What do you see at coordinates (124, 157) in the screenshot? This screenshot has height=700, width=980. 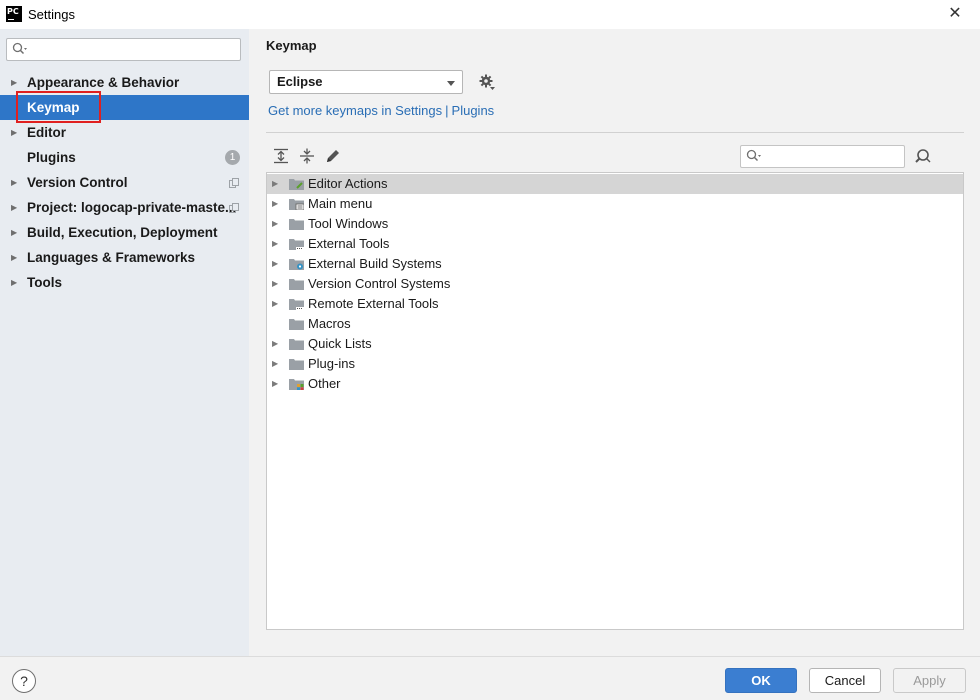 I see `sidebar-item-plugins: Plugins 1` at bounding box center [124, 157].